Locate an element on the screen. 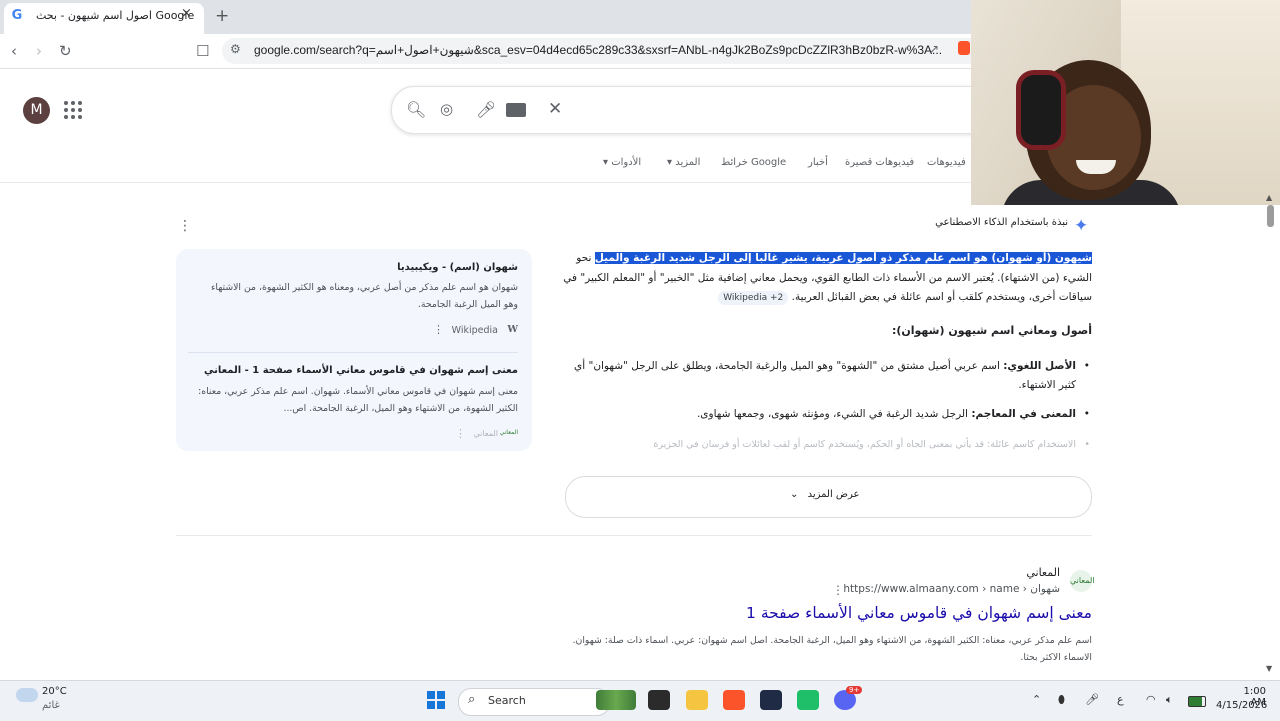 The height and width of the screenshot is (721, 1280). scroll-down-icon: ▼ is located at coordinates (1269, 668).